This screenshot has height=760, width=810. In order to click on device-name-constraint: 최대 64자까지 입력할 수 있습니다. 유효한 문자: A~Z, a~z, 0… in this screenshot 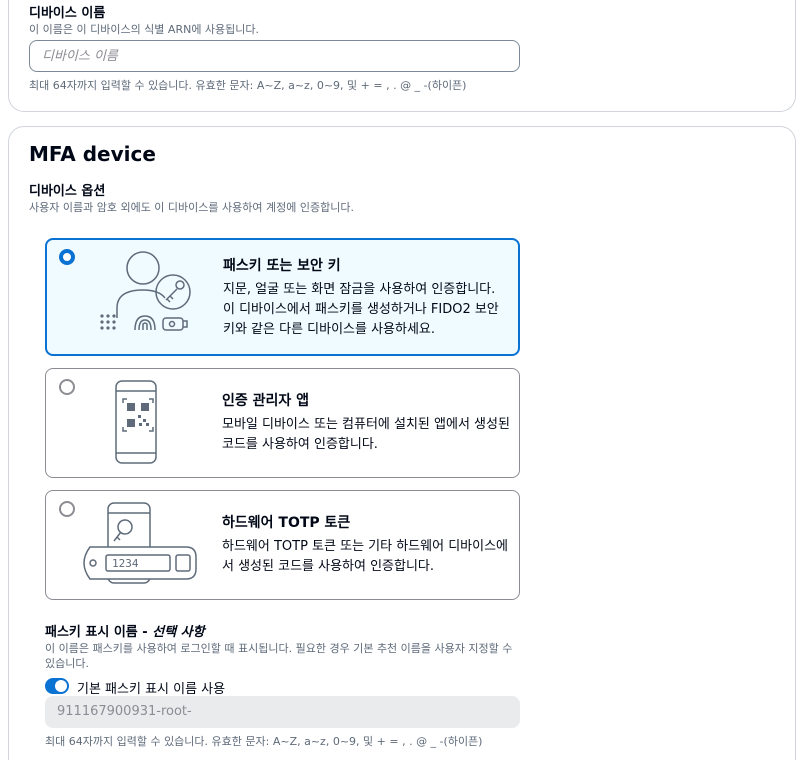, I will do `click(248, 85)`.